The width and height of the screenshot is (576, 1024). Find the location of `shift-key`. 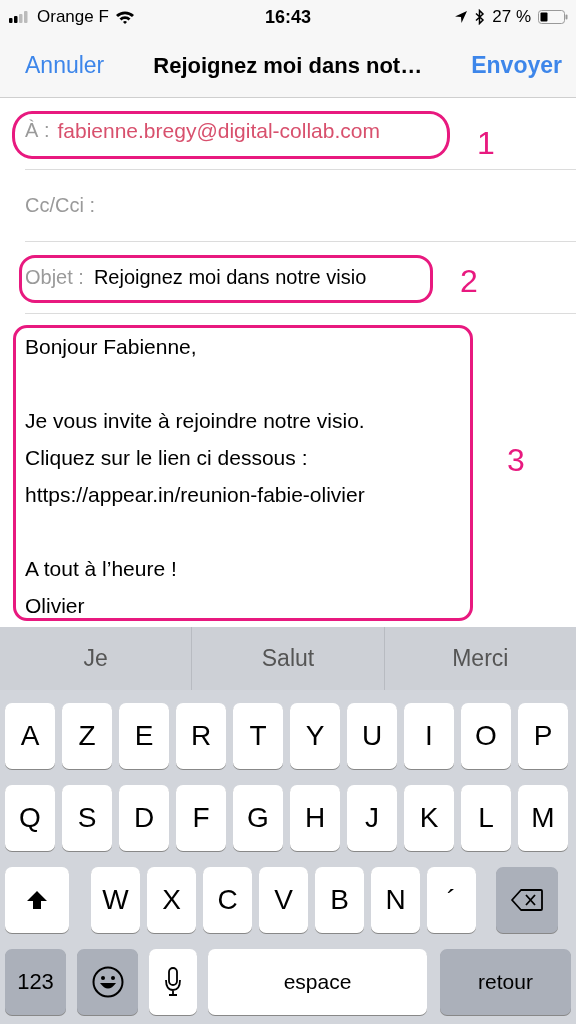

shift-key is located at coordinates (37, 900).